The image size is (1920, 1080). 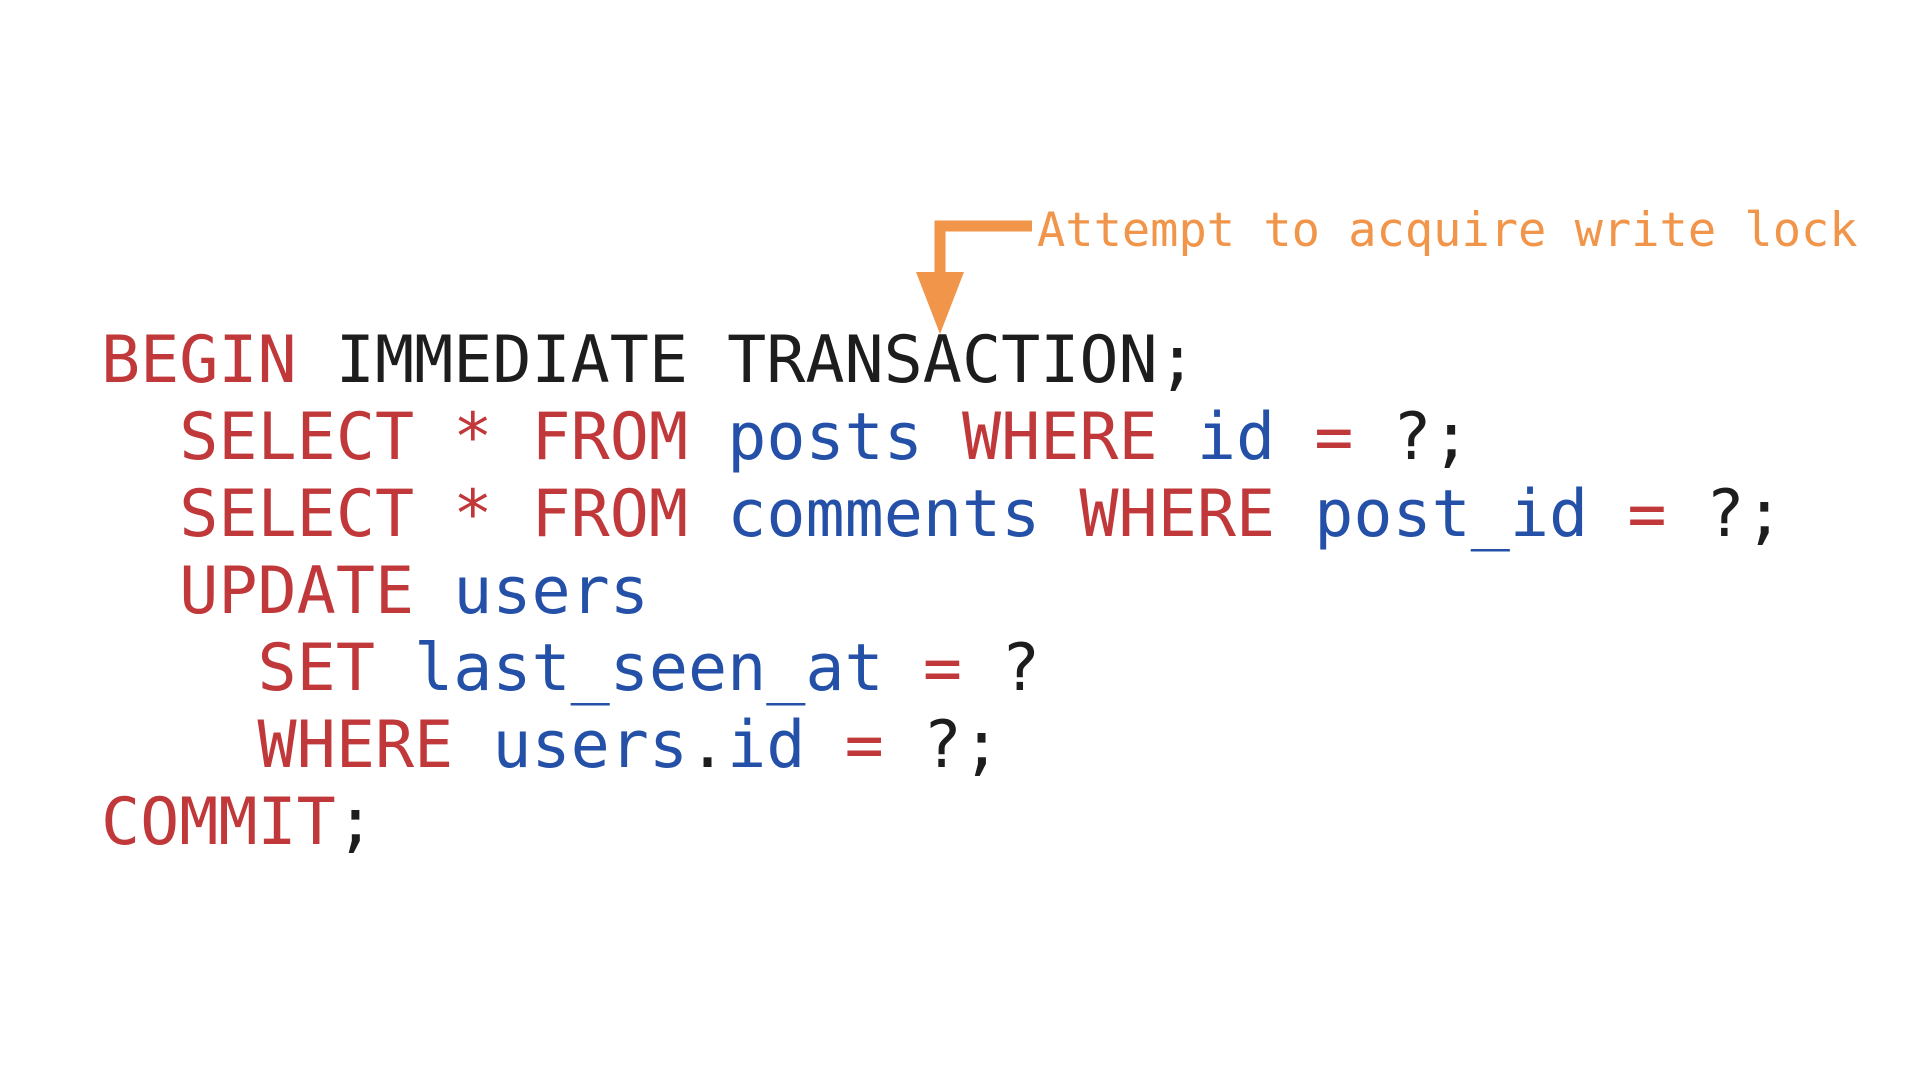 What do you see at coordinates (942, 437) in the screenshot?
I see `code-line: SELECT * FROM posts WHERE id = ?;` at bounding box center [942, 437].